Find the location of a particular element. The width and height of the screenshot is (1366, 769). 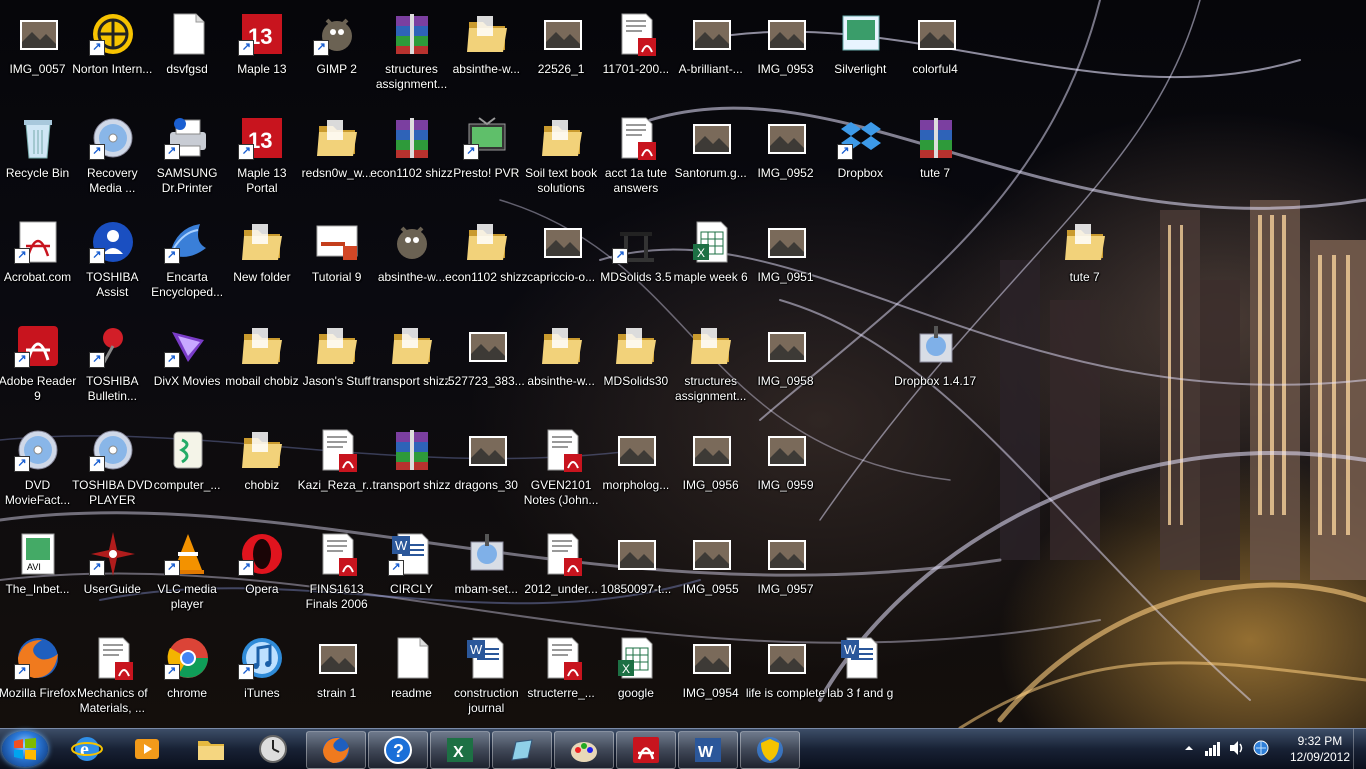

desktop-icon: IMG_0955 is located at coordinates (710, 576).